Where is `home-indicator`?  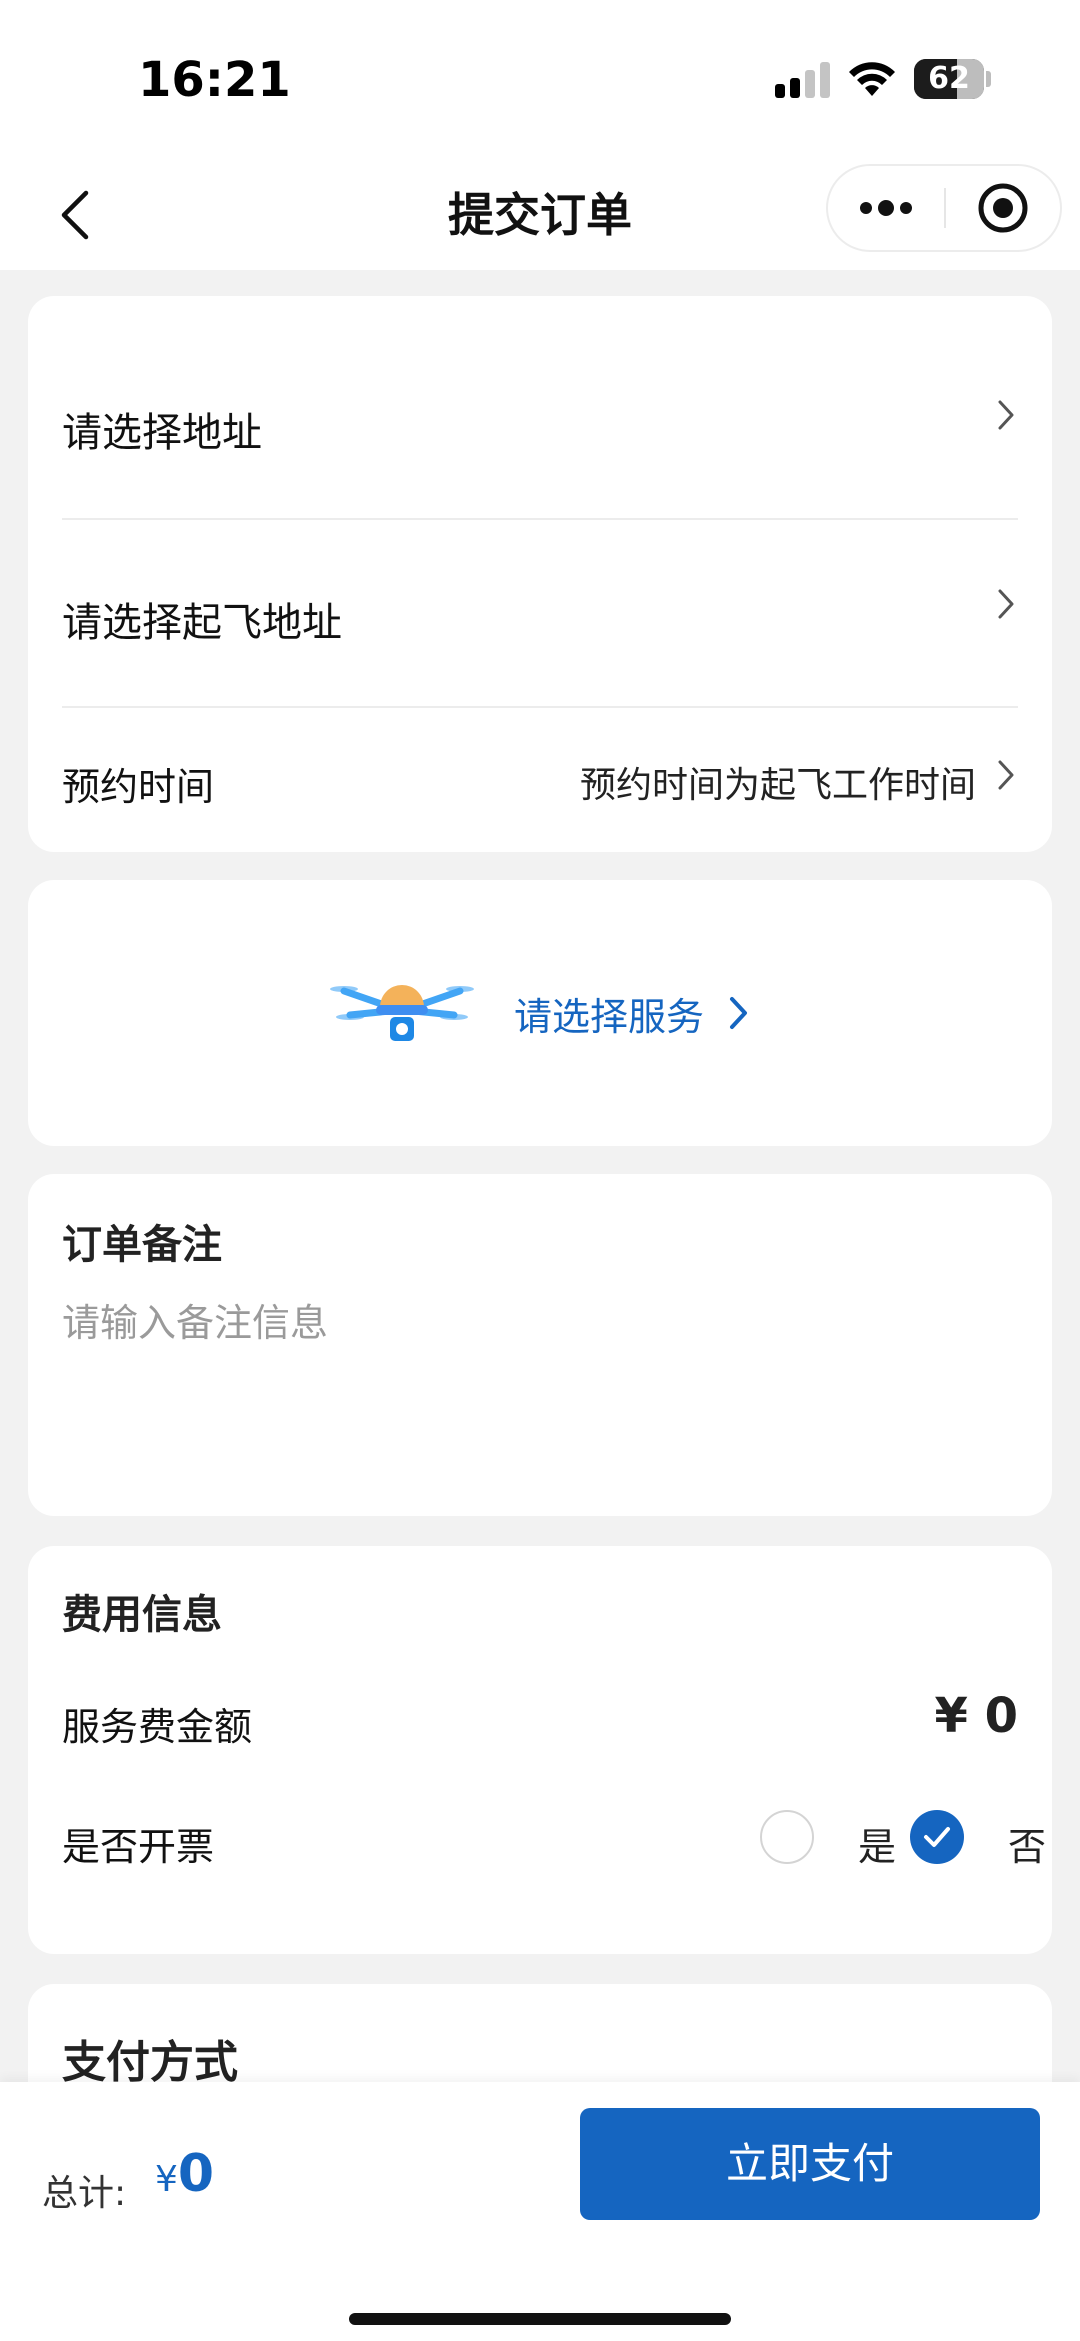 home-indicator is located at coordinates (540, 2319).